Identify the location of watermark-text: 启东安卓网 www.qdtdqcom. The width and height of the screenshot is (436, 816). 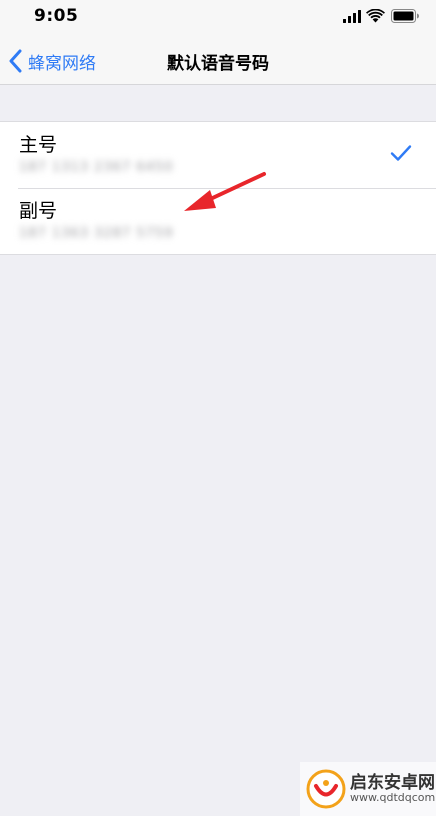
(393, 788).